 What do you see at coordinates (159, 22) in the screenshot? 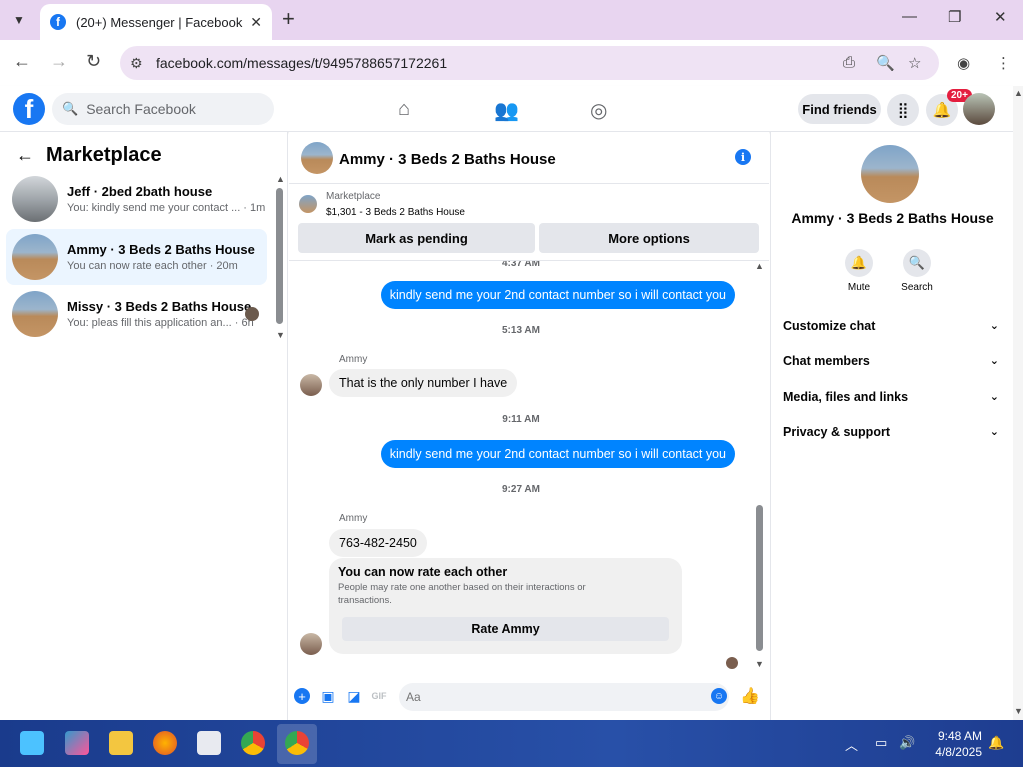
I see `tab-title: (20+) Messenger | Facebook` at bounding box center [159, 22].